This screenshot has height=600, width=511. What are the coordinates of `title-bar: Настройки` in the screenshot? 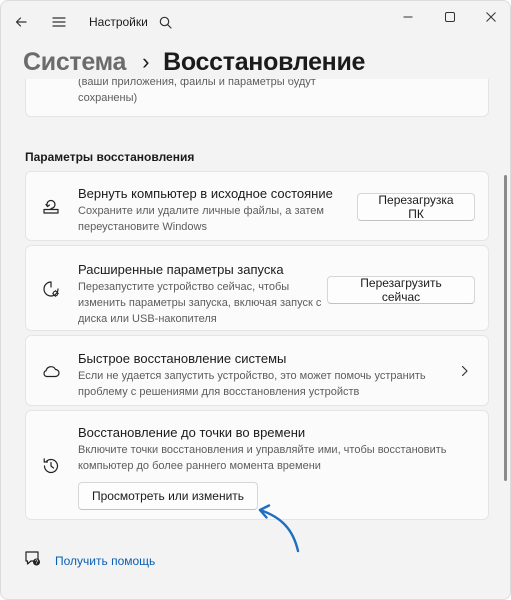 It's located at (255, 22).